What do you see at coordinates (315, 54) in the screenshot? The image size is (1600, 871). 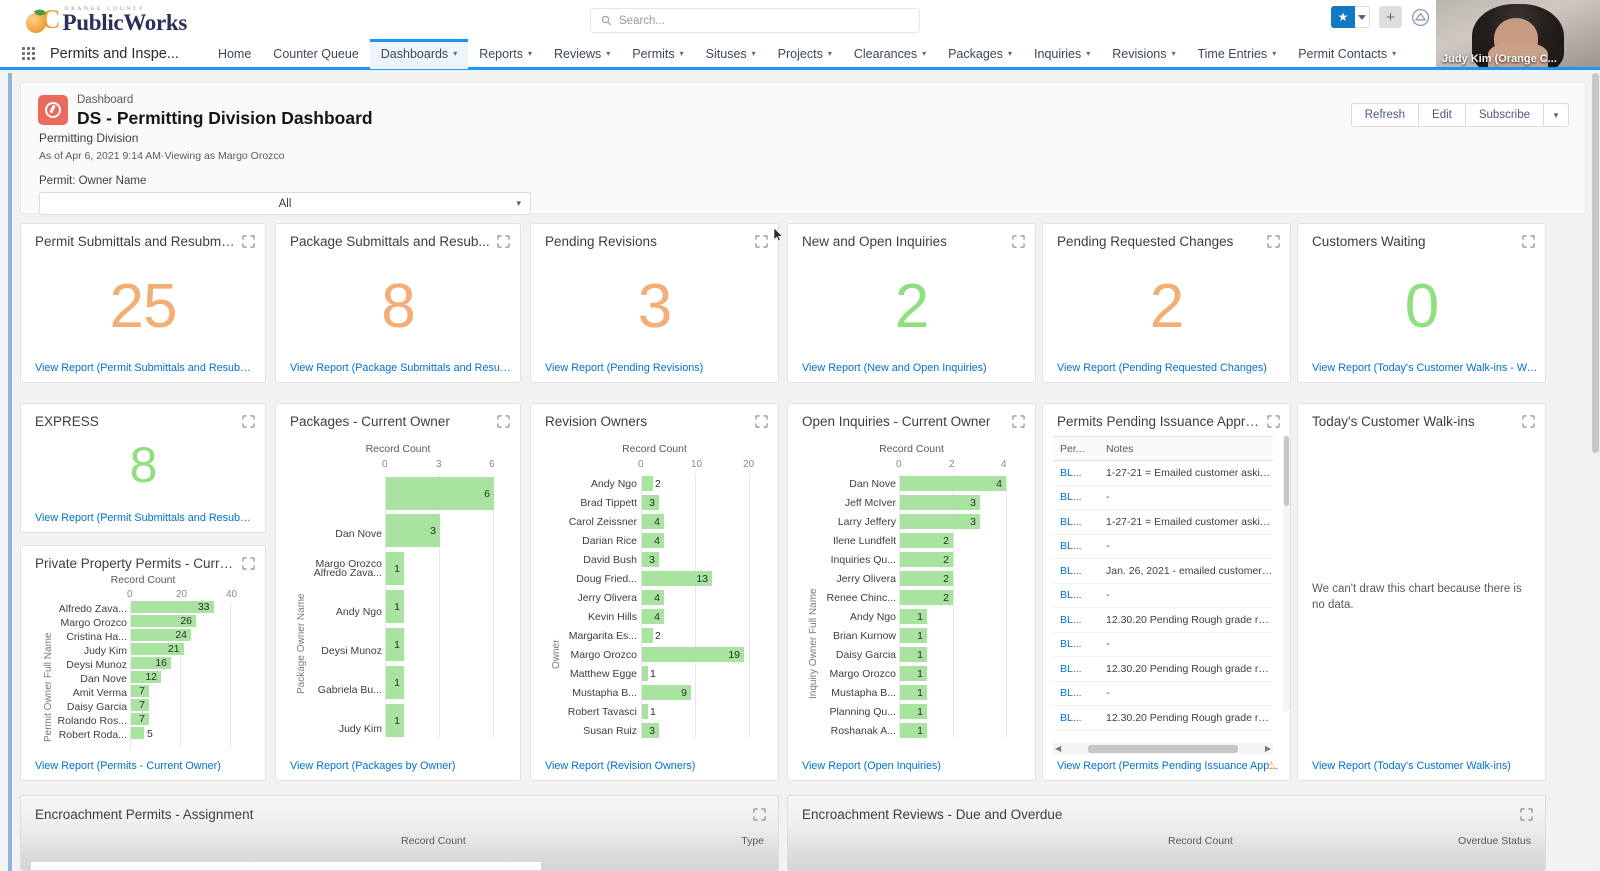 I see `nav-item-counter-queue: Counter Queue` at bounding box center [315, 54].